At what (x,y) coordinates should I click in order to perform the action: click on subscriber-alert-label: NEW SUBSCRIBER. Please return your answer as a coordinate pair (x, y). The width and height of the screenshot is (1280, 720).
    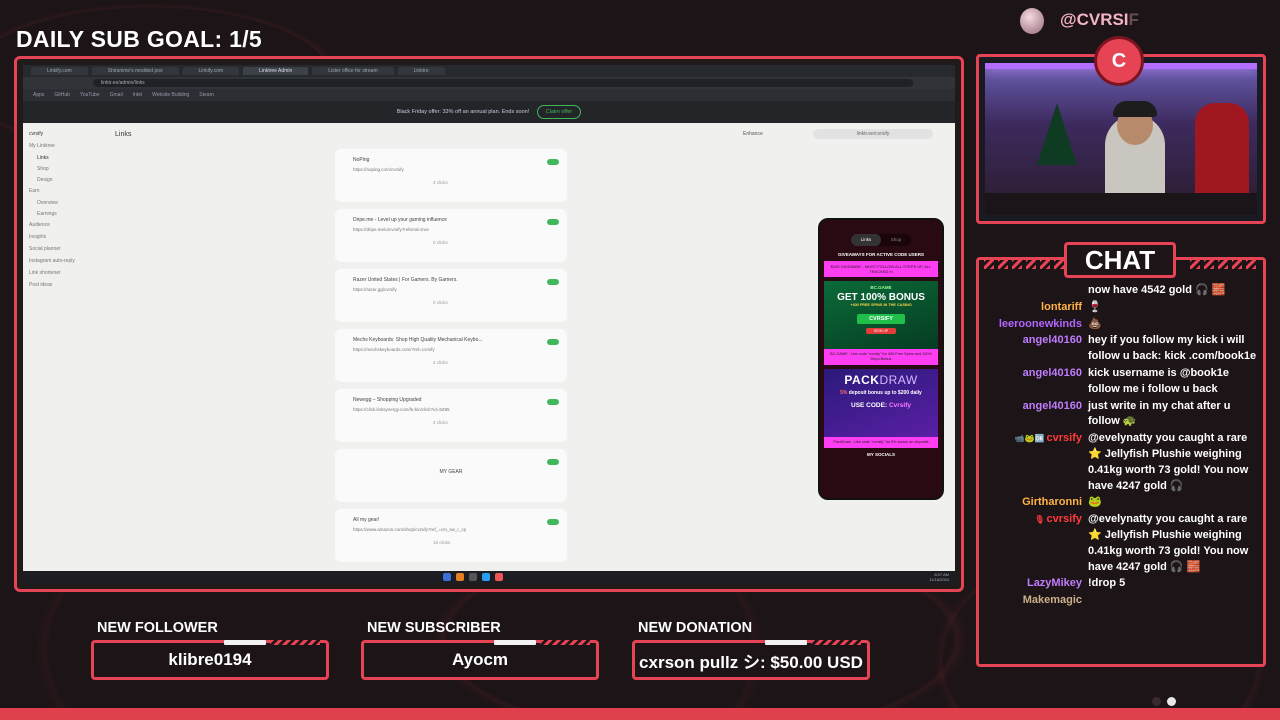
    Looking at the image, I should click on (434, 628).